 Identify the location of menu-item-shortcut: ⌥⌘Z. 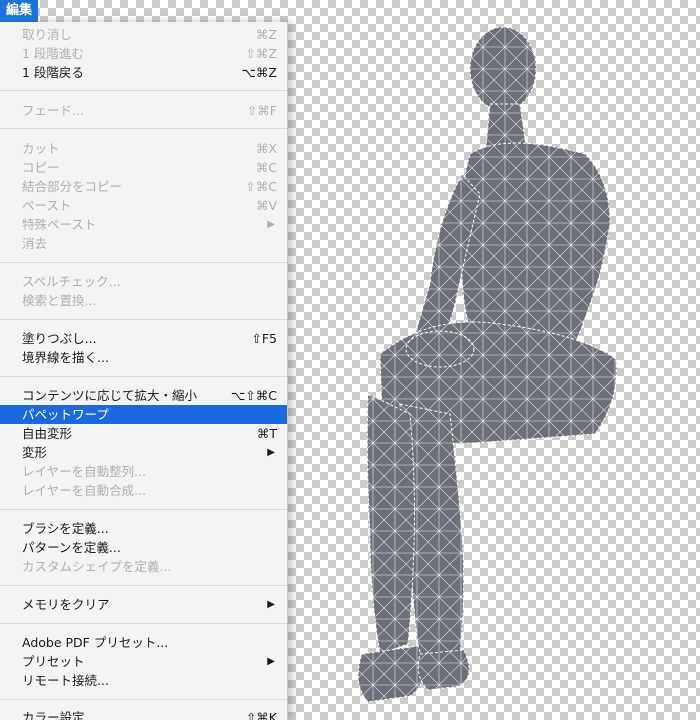
(259, 72).